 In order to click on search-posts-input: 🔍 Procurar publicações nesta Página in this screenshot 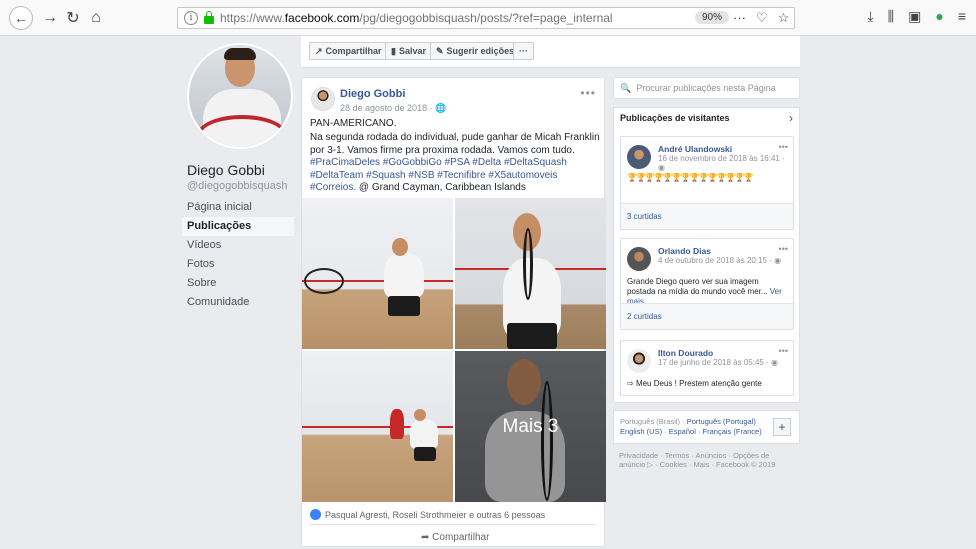, I will do `click(706, 88)`.